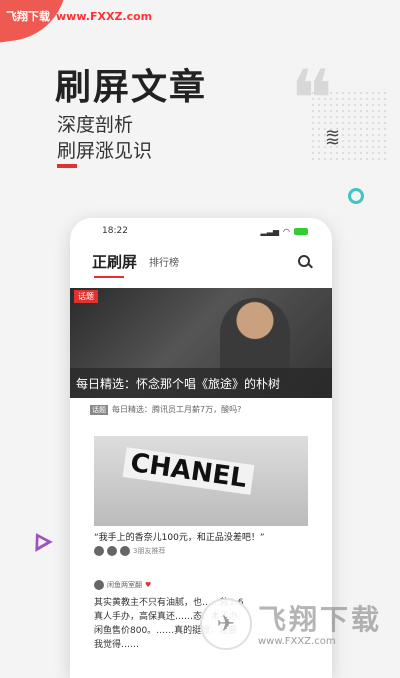 This screenshot has height=678, width=400. Describe the element at coordinates (149, 551) in the screenshot. I see `recommend-count: 3朋友推荐` at that location.